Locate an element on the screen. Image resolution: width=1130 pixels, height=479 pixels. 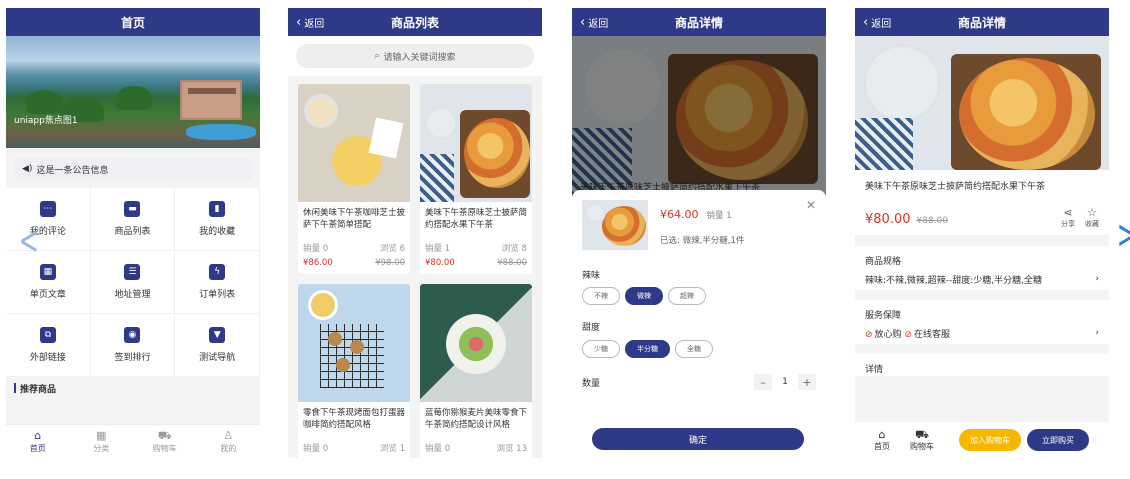
original-price: ¥88.00 is located at coordinates (932, 221).